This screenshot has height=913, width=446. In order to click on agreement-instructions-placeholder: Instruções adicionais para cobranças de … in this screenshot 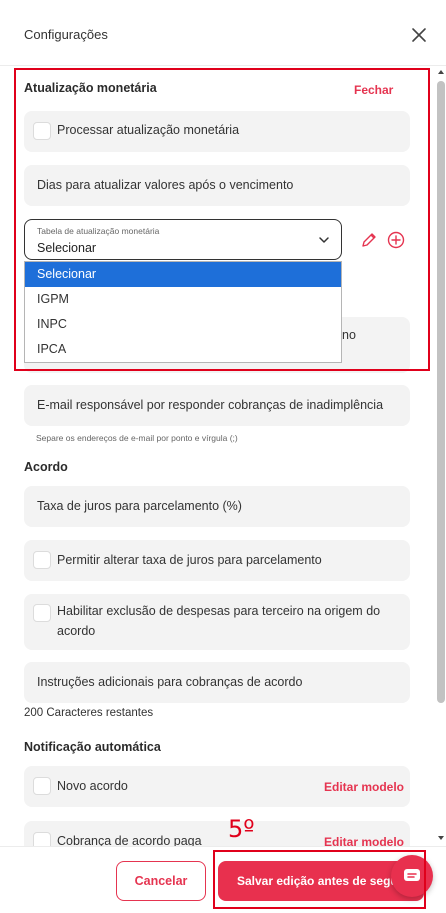, I will do `click(170, 682)`.